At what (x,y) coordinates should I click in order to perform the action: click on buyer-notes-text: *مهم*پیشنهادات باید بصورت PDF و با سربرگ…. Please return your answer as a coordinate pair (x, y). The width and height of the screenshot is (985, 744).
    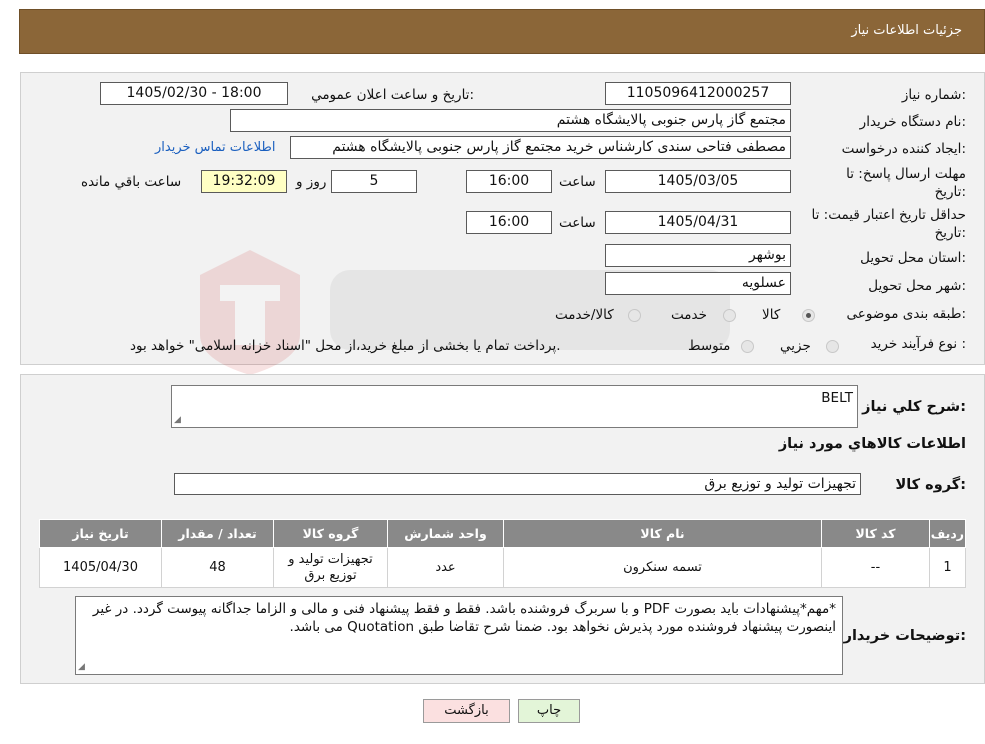
    Looking at the image, I should click on (464, 618).